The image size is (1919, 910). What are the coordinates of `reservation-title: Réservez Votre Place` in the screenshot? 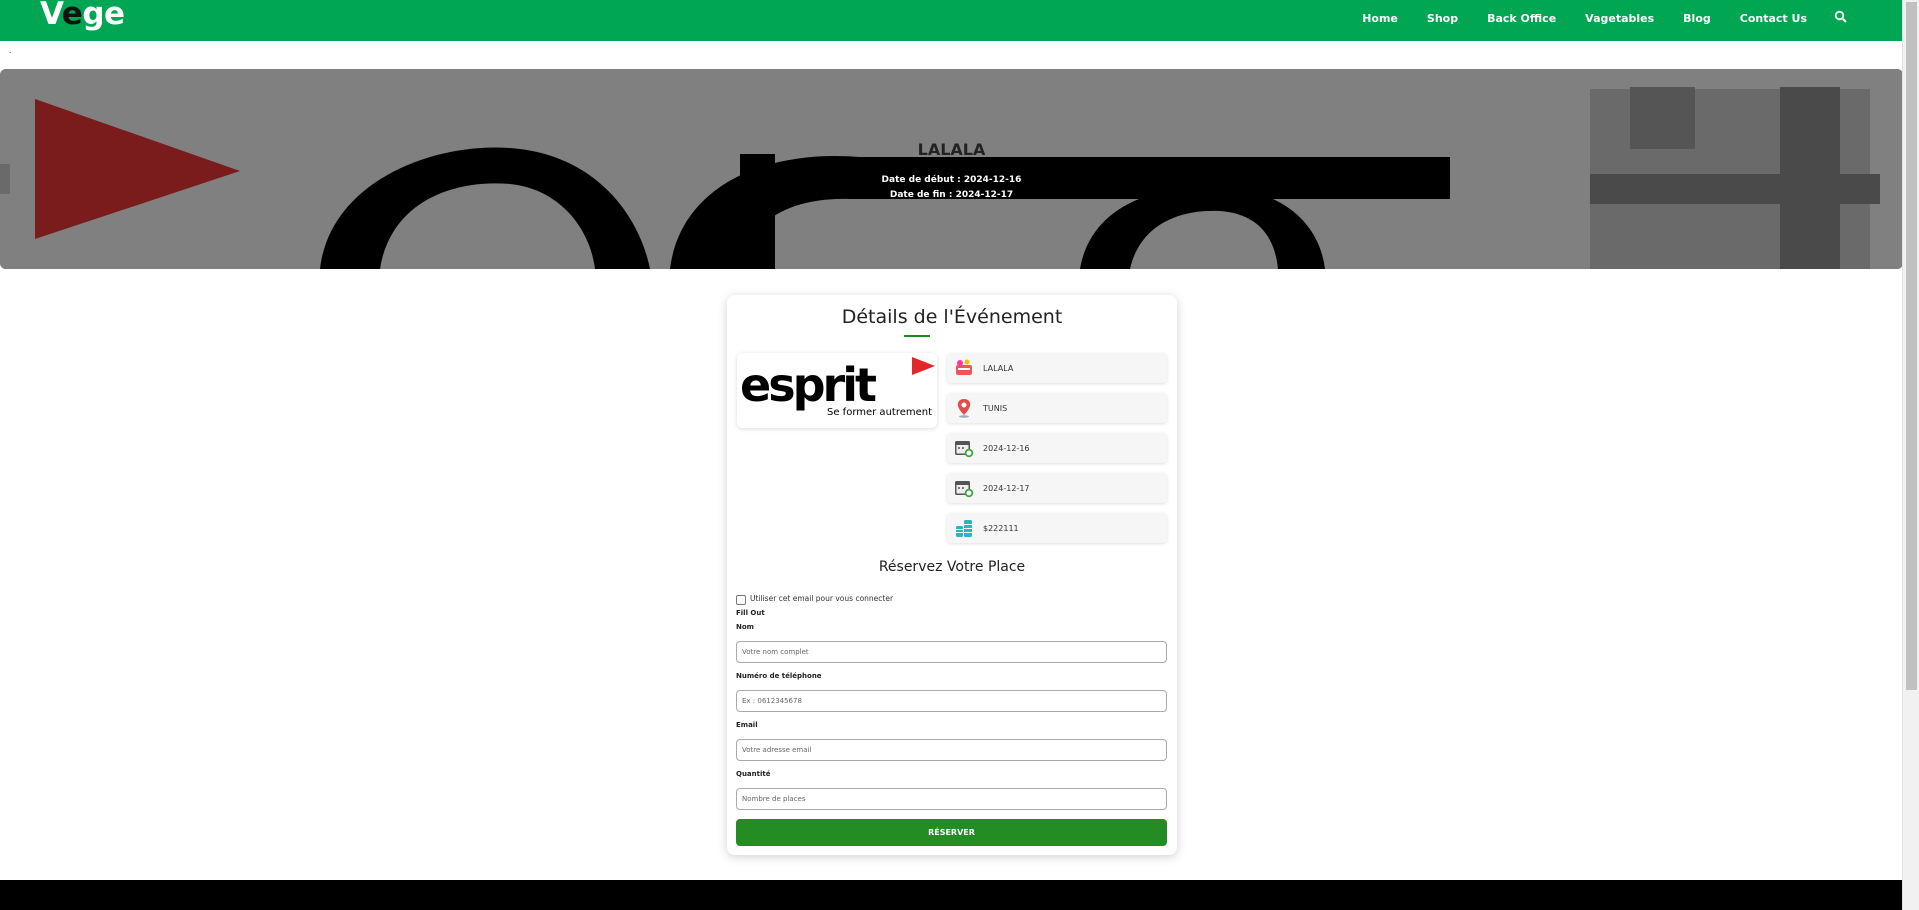 It's located at (952, 567).